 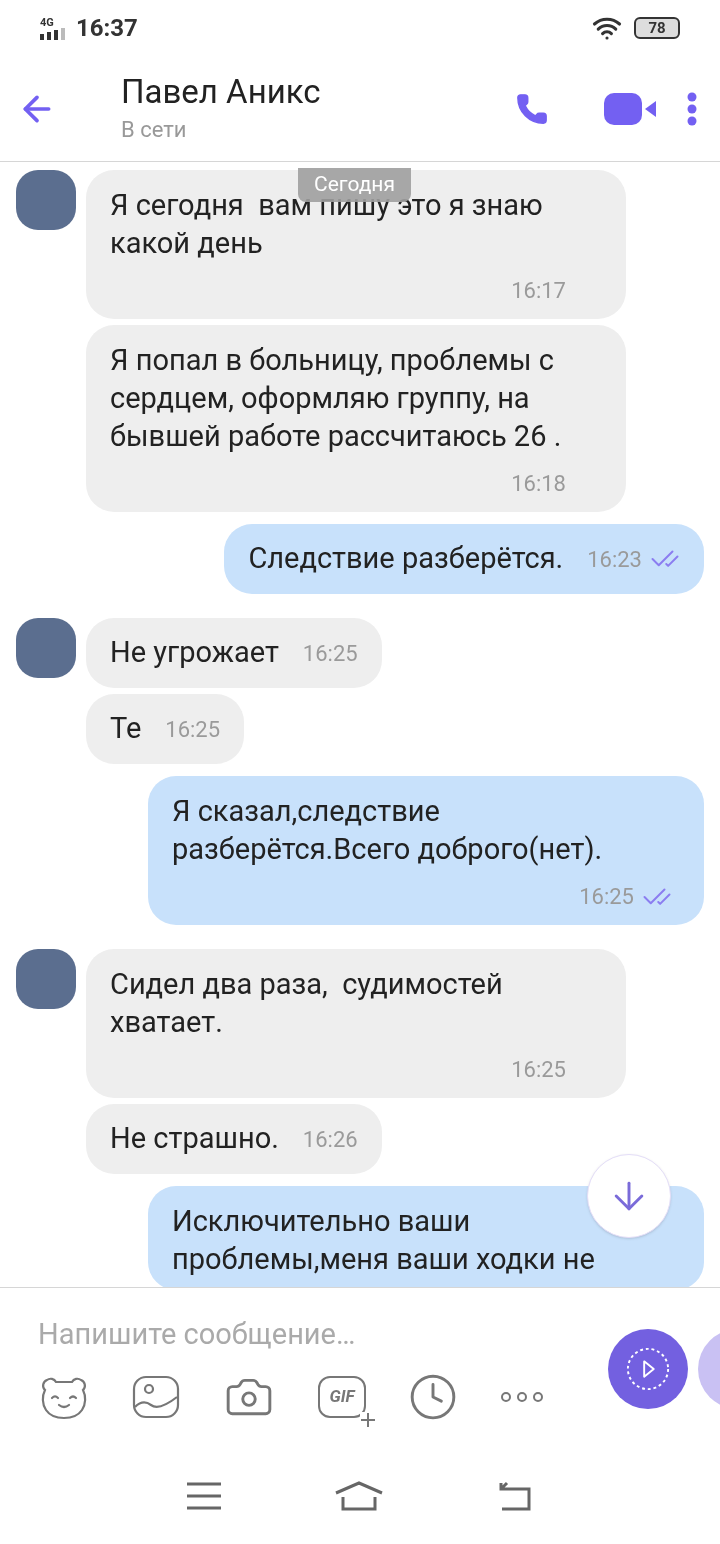 I want to click on message-text: Те, so click(x=126, y=729).